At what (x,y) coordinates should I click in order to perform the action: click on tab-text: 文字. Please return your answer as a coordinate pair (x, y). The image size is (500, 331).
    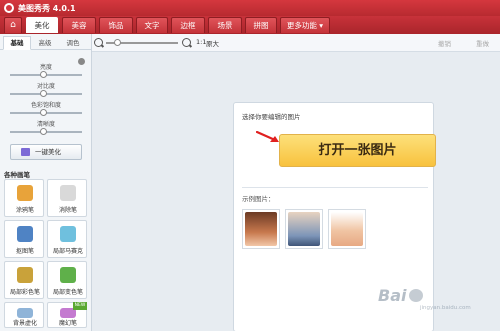
    Looking at the image, I should click on (152, 25).